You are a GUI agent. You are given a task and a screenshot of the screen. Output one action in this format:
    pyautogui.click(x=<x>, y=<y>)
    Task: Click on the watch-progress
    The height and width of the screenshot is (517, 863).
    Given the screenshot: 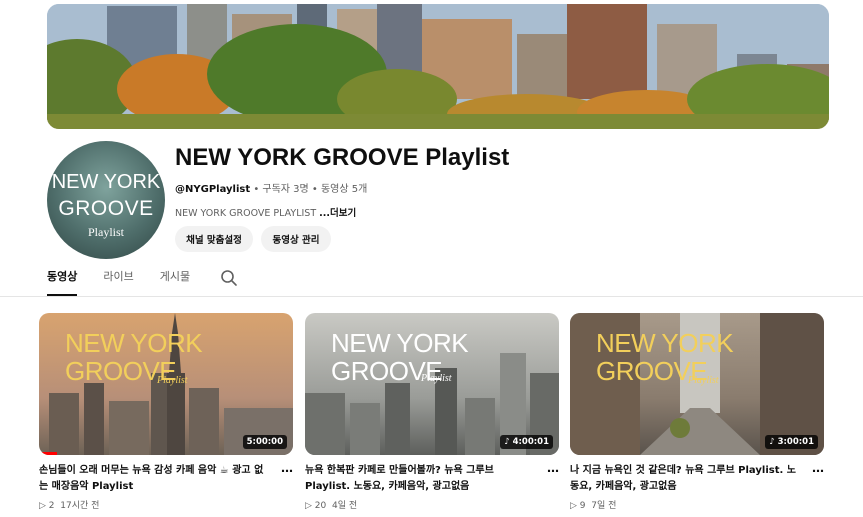 What is the action you would take?
    pyautogui.click(x=48, y=453)
    